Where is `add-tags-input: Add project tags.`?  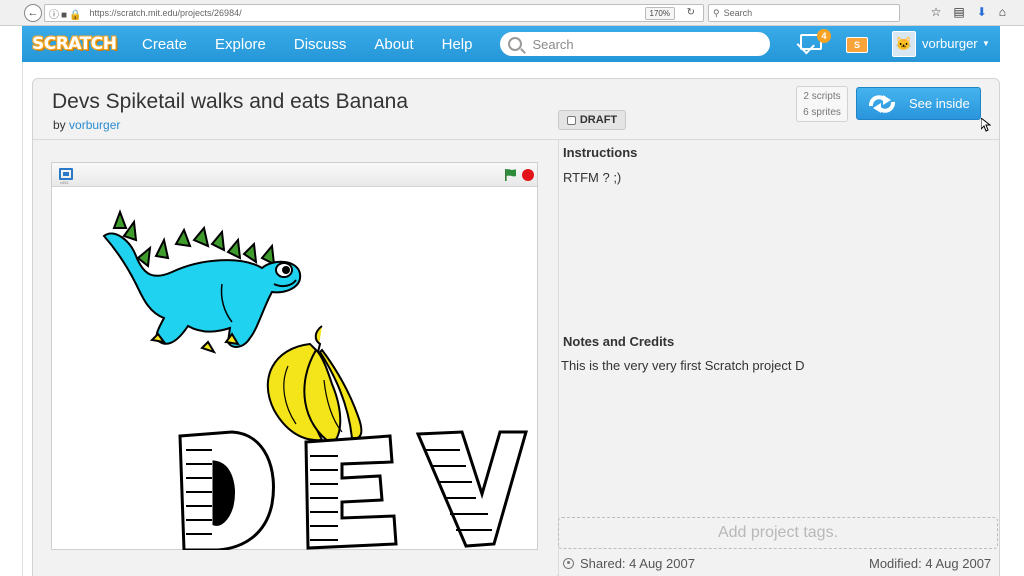
add-tags-input: Add project tags. is located at coordinates (778, 533).